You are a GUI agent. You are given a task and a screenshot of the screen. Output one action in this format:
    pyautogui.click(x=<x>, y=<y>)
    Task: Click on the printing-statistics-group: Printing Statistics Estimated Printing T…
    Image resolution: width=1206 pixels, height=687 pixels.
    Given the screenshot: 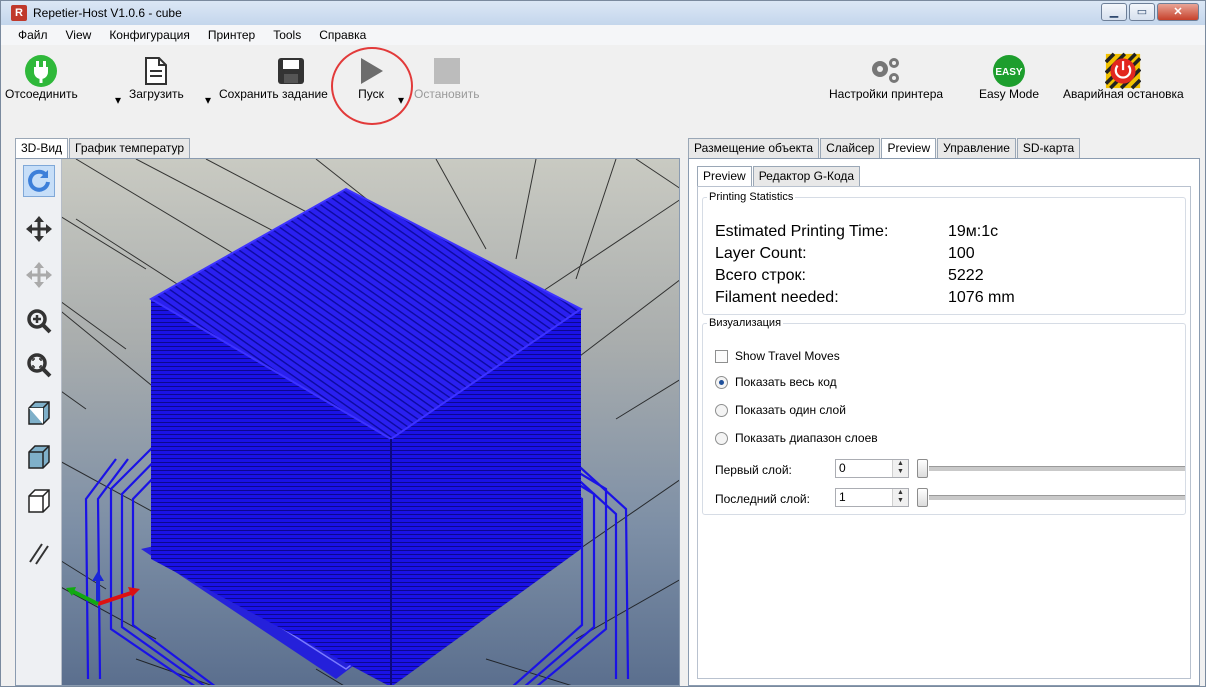 What is the action you would take?
    pyautogui.click(x=944, y=253)
    